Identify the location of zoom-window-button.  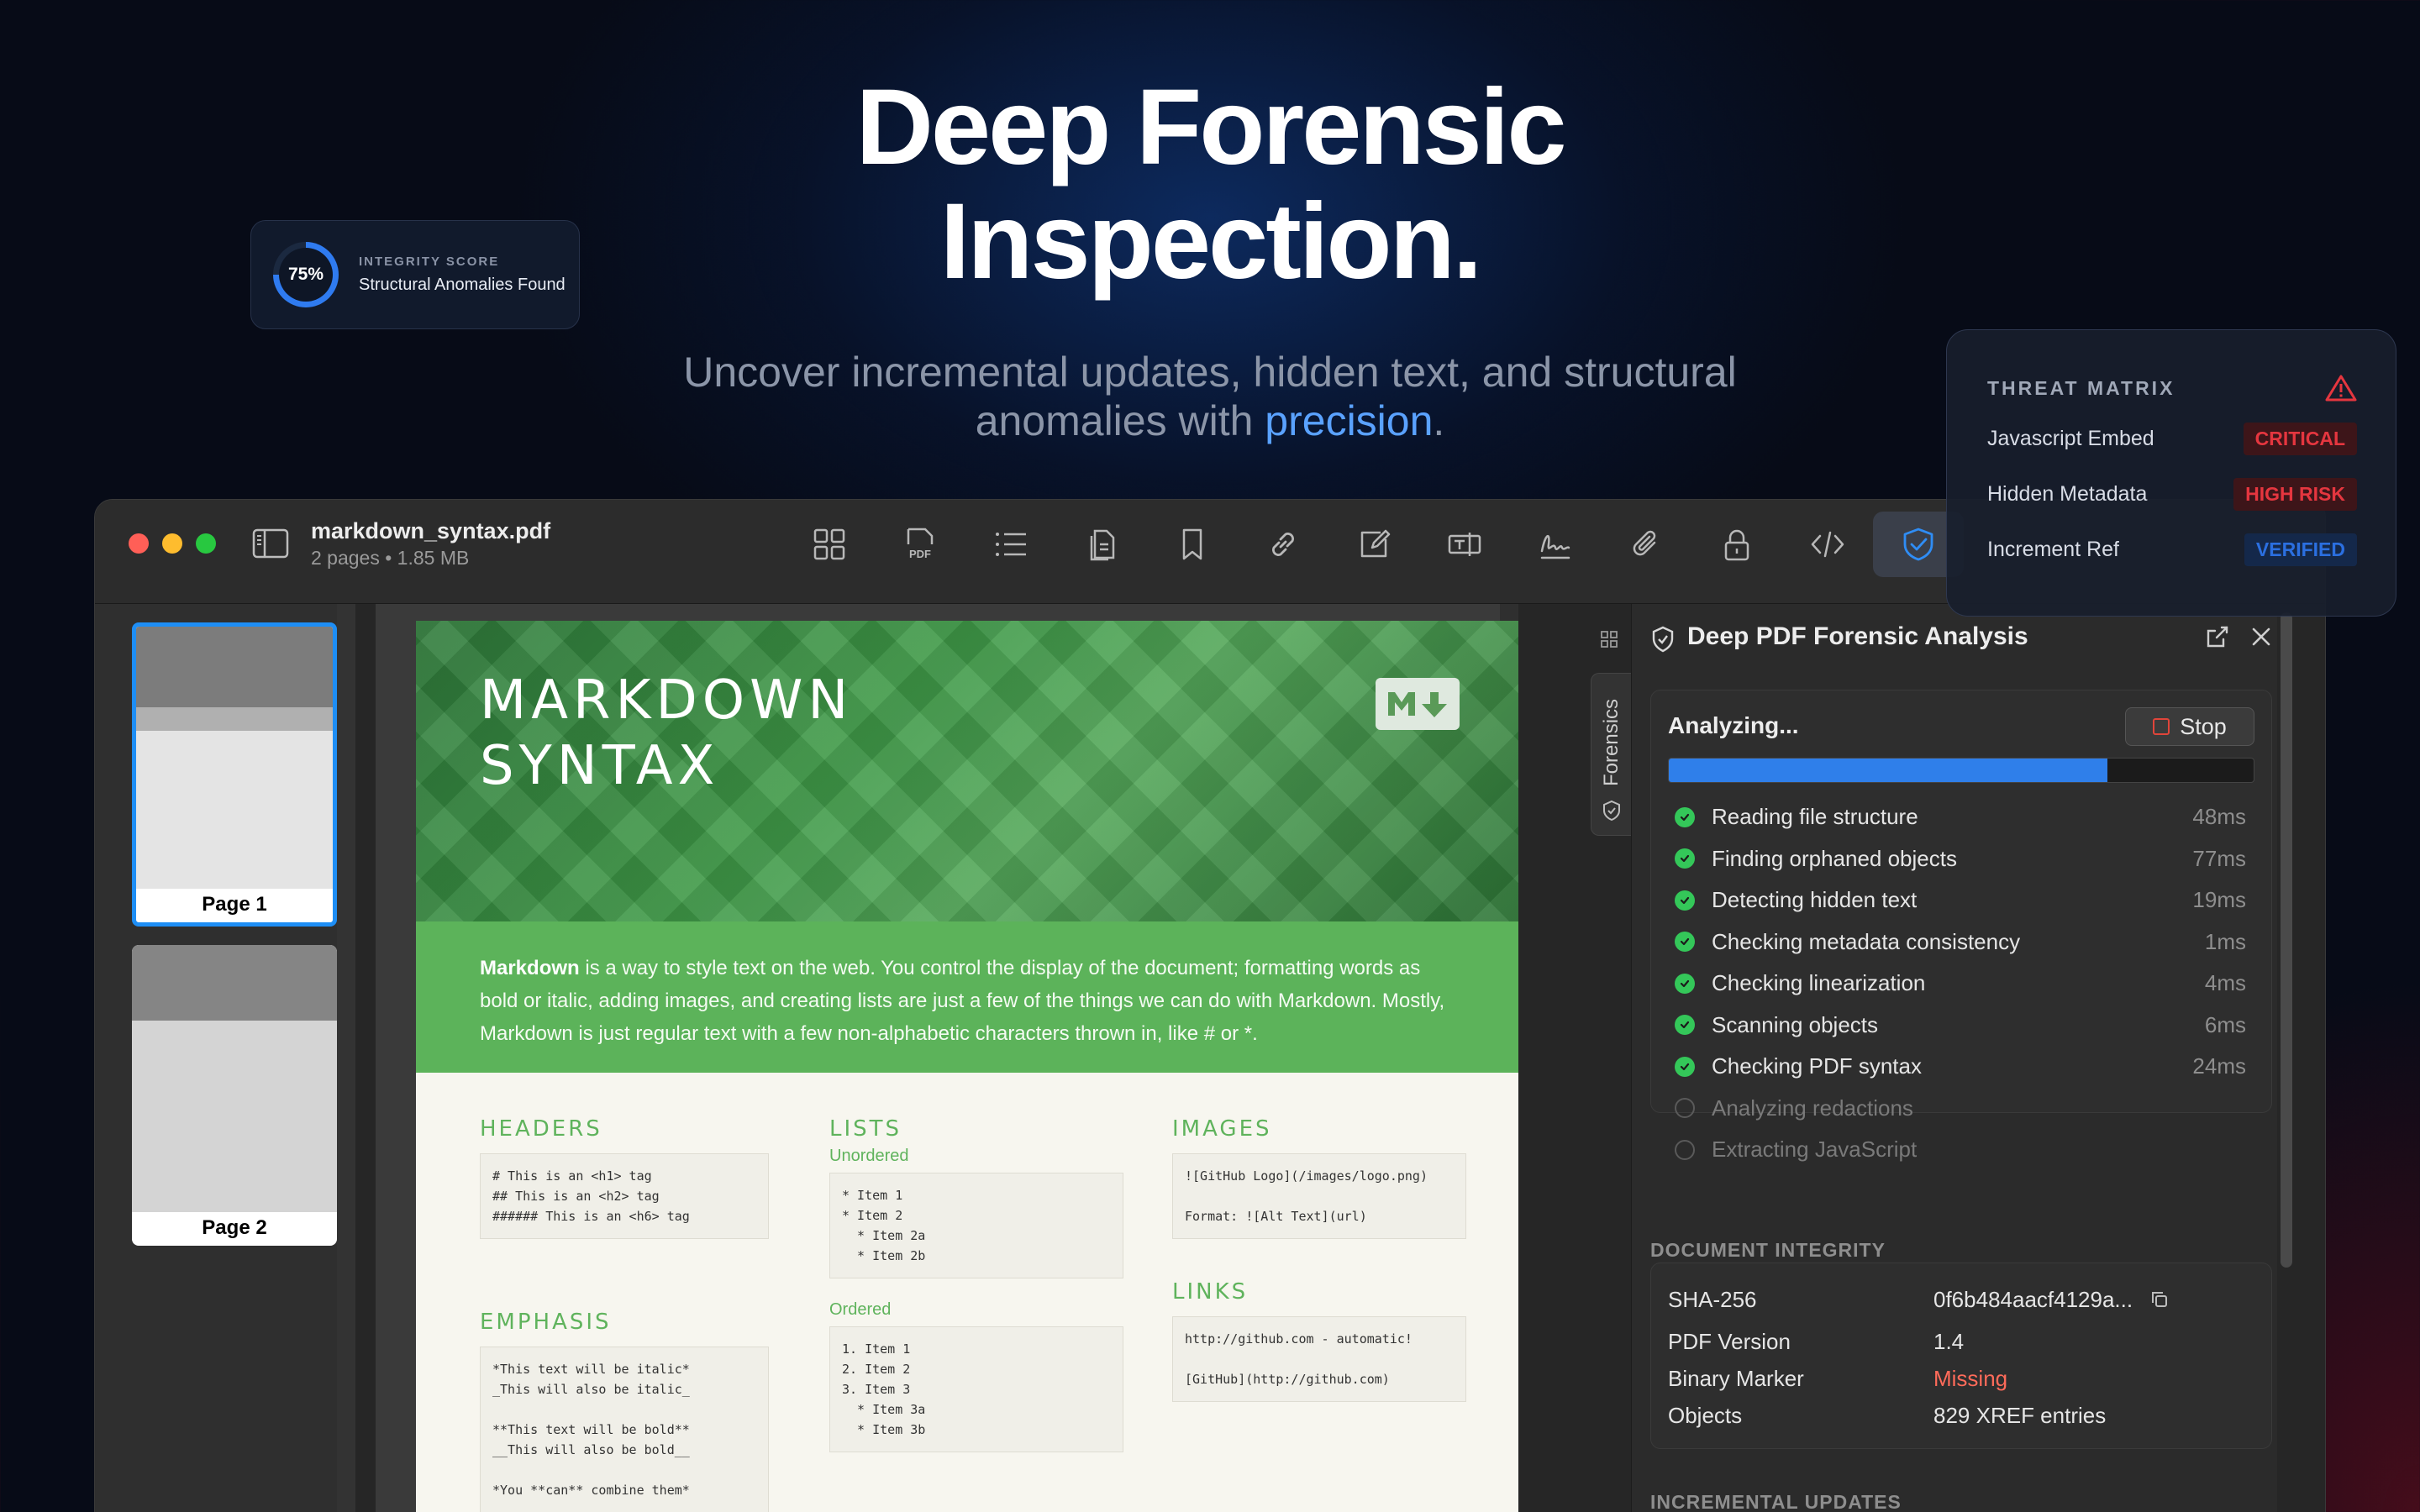
(206, 543).